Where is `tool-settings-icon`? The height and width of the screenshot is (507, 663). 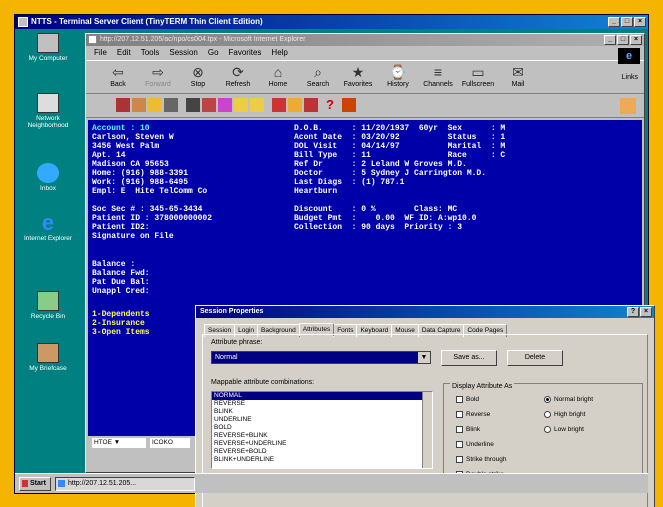
tool-settings-icon is located at coordinates (628, 106).